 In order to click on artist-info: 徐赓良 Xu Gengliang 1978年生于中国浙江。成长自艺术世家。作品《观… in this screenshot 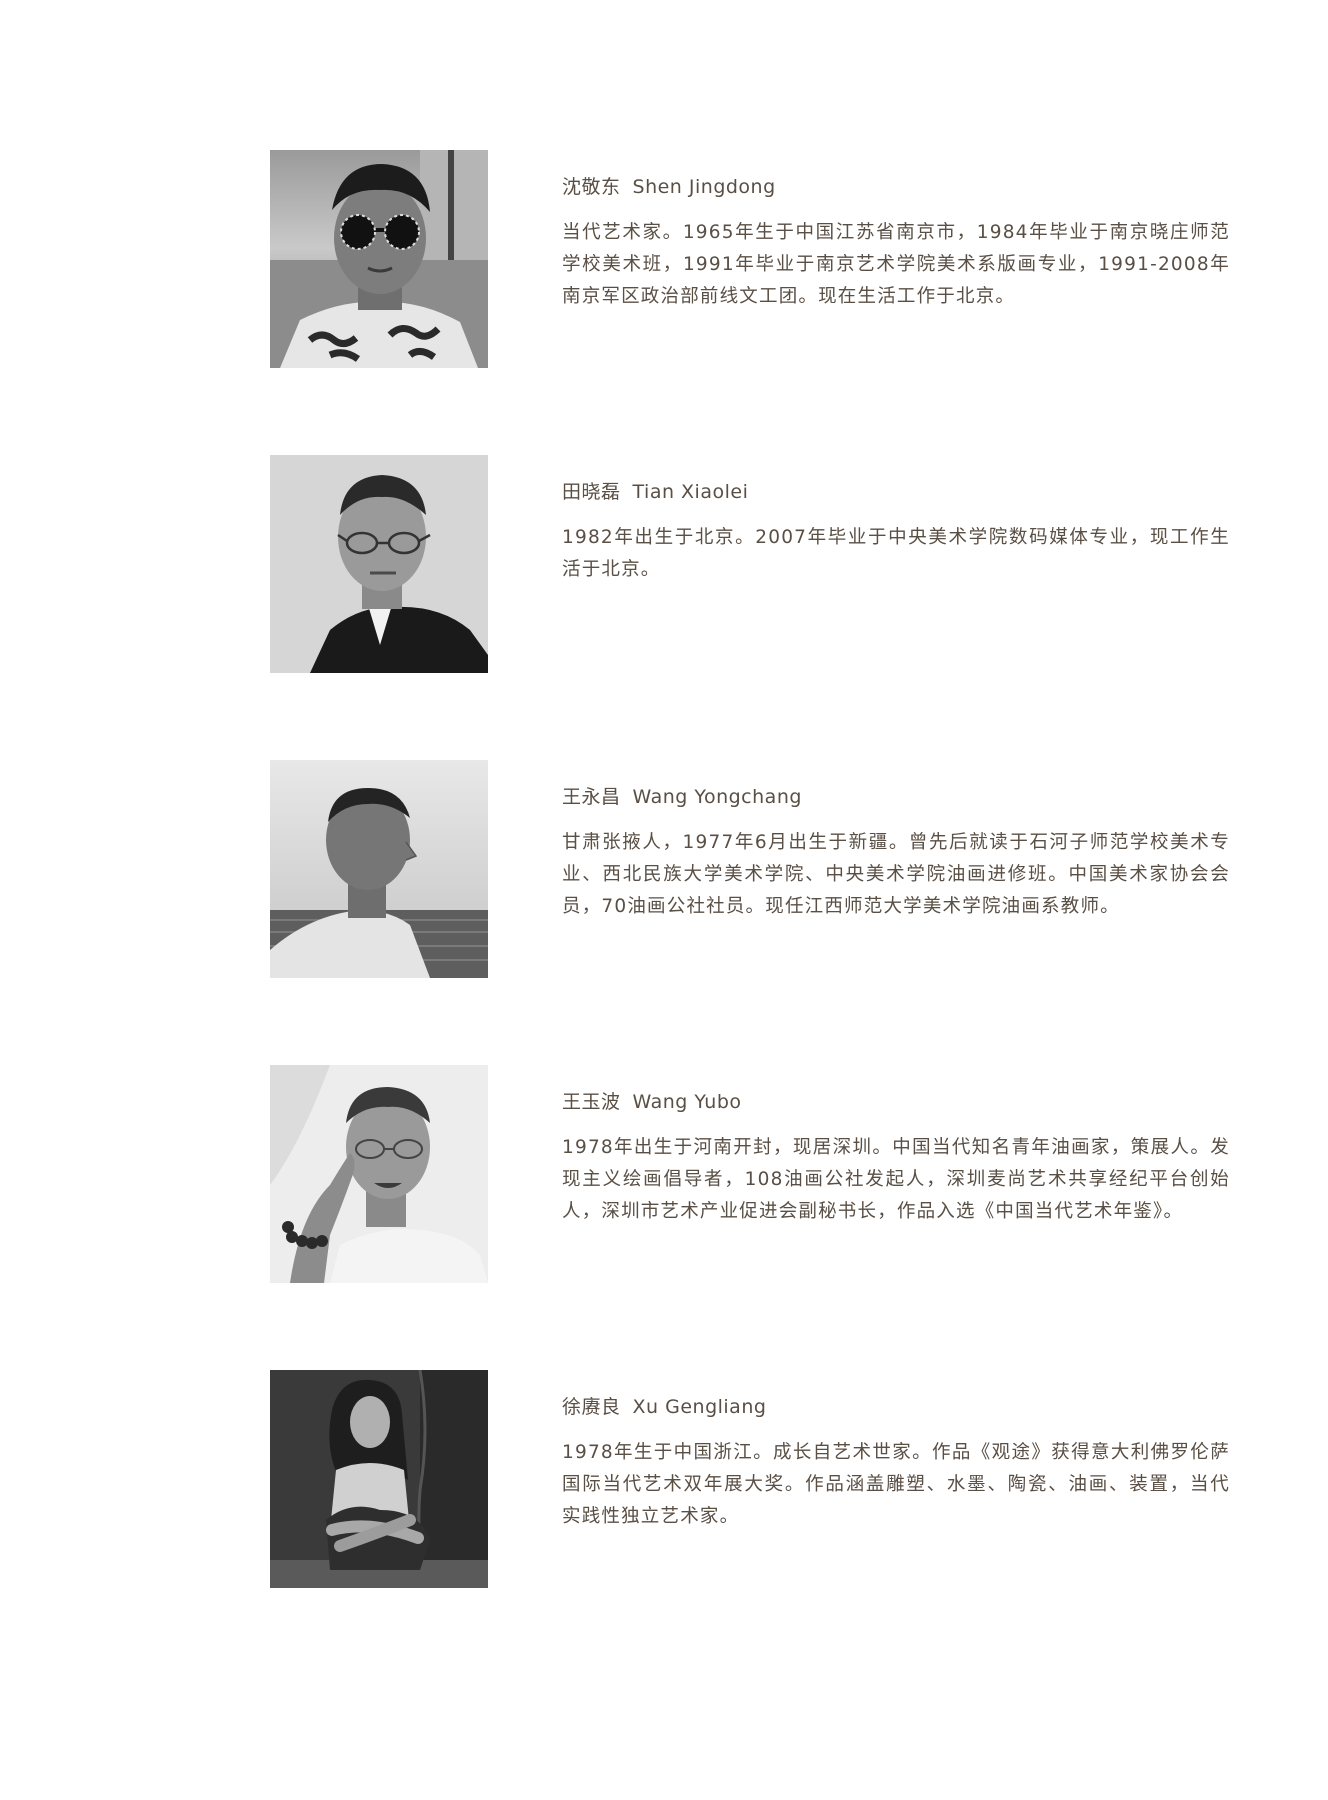, I will do `click(896, 1462)`.